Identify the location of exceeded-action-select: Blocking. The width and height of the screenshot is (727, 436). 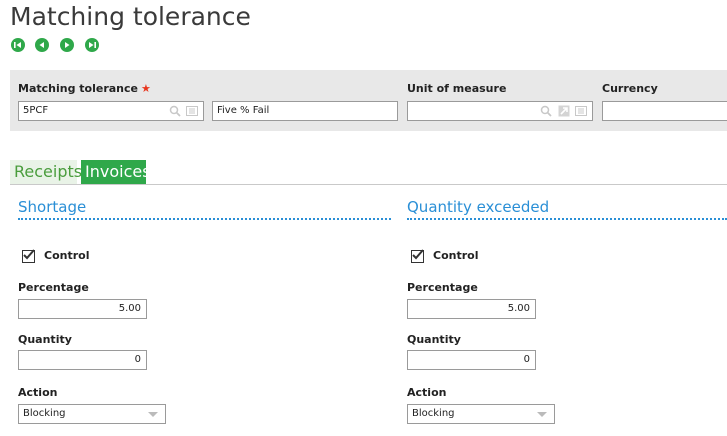
(481, 414).